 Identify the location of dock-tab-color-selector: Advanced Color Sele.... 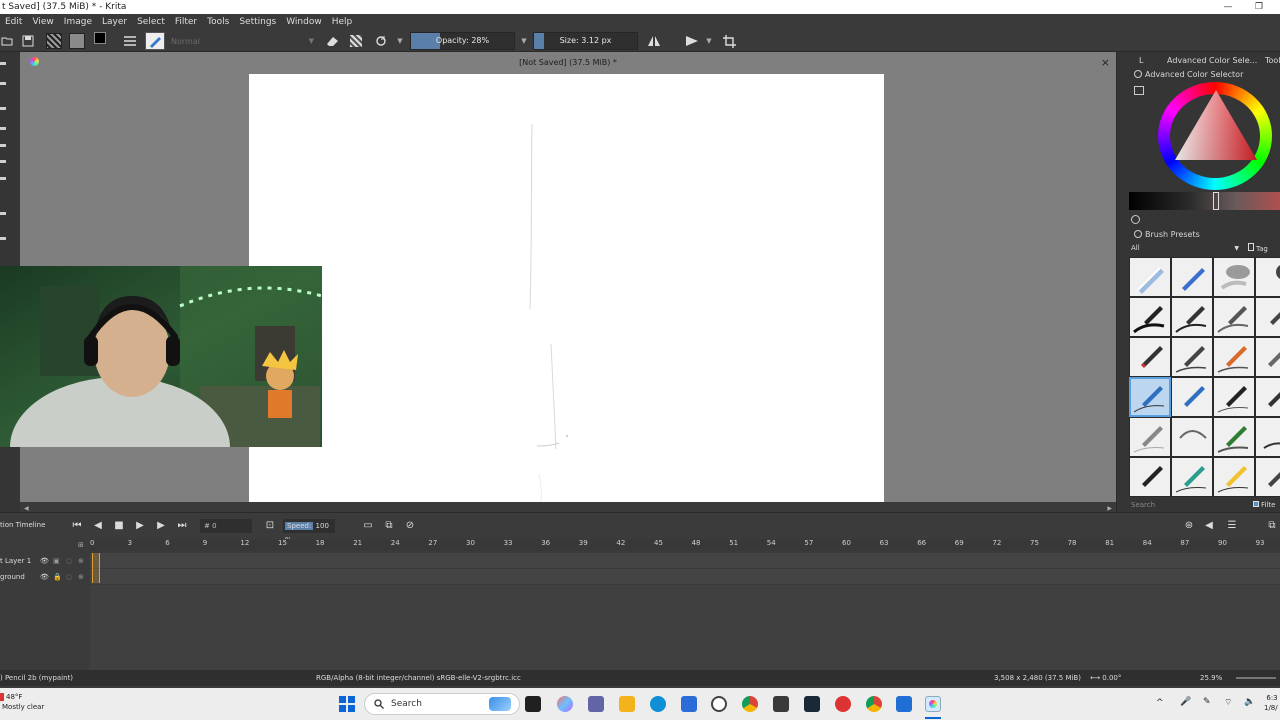
(1212, 60).